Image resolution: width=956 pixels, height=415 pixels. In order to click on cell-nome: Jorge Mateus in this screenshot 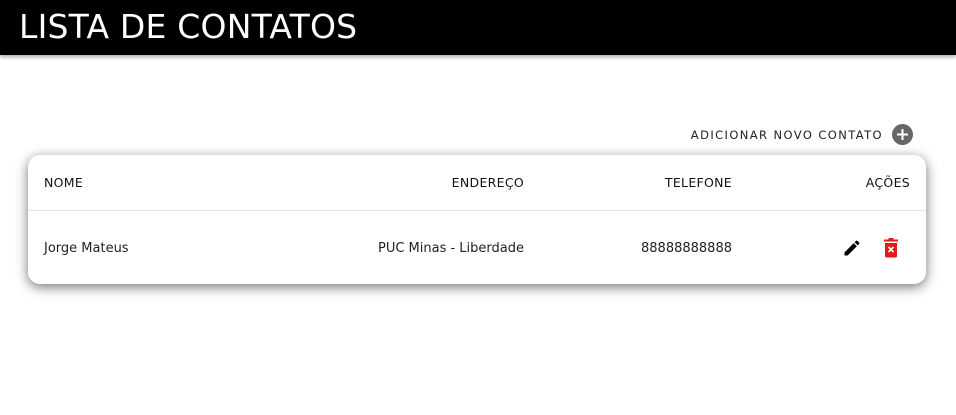, I will do `click(86, 248)`.